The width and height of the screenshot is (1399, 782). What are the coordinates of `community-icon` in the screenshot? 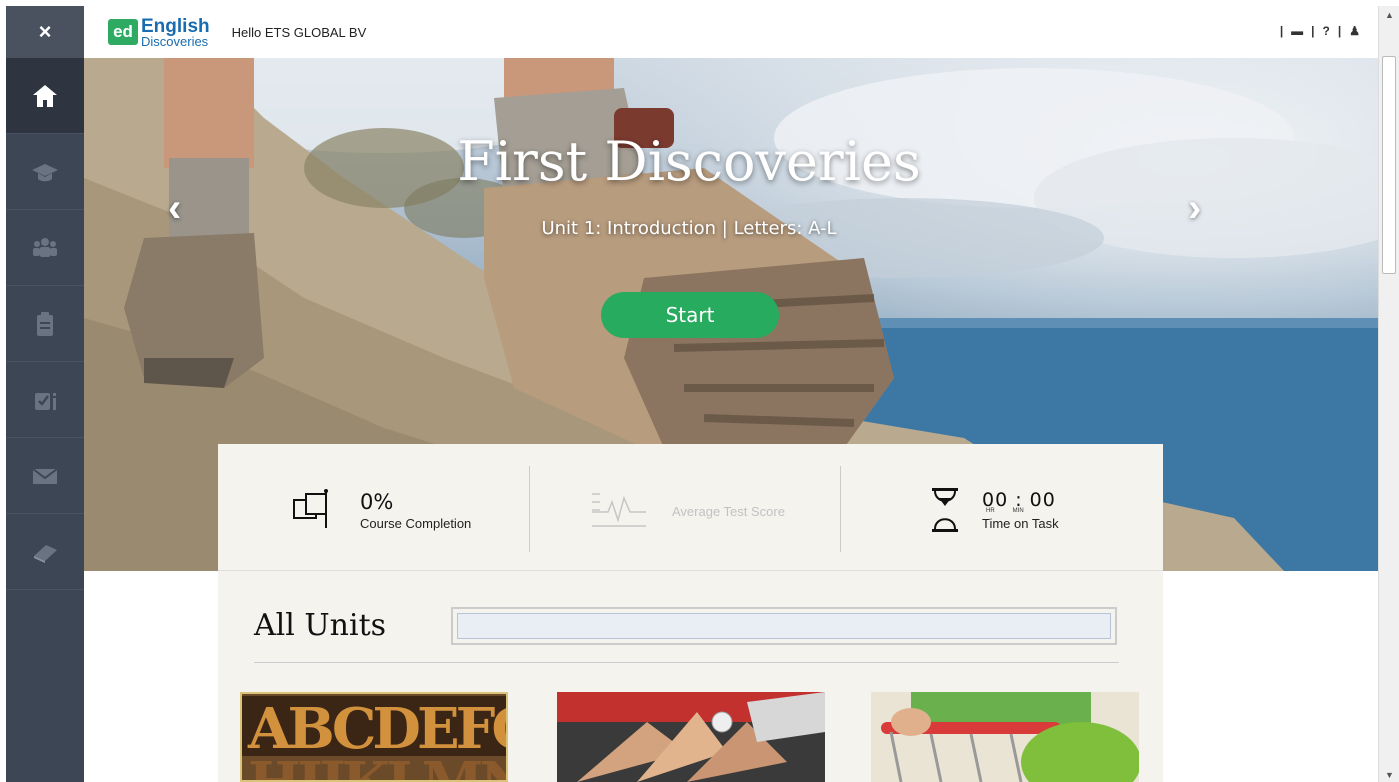 It's located at (45, 247).